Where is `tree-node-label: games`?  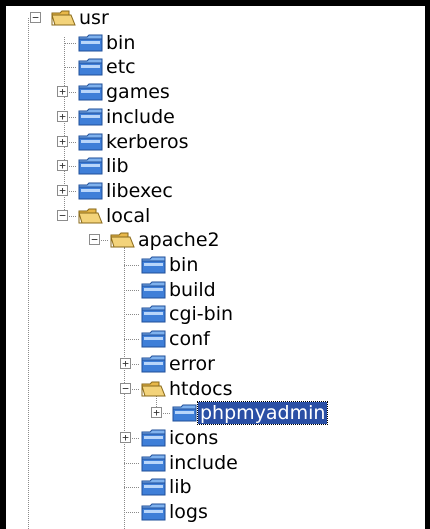 tree-node-label: games is located at coordinates (138, 92).